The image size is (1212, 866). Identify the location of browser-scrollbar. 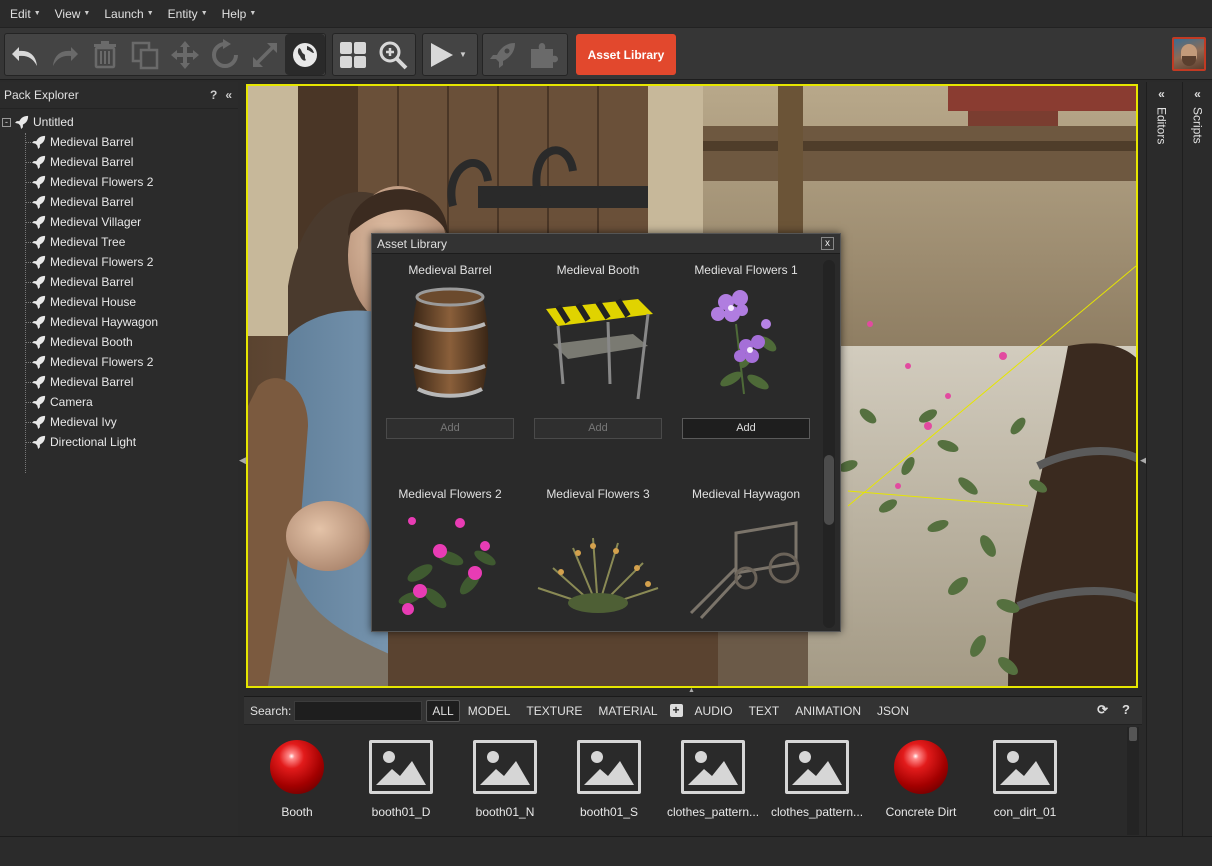
(1133, 781).